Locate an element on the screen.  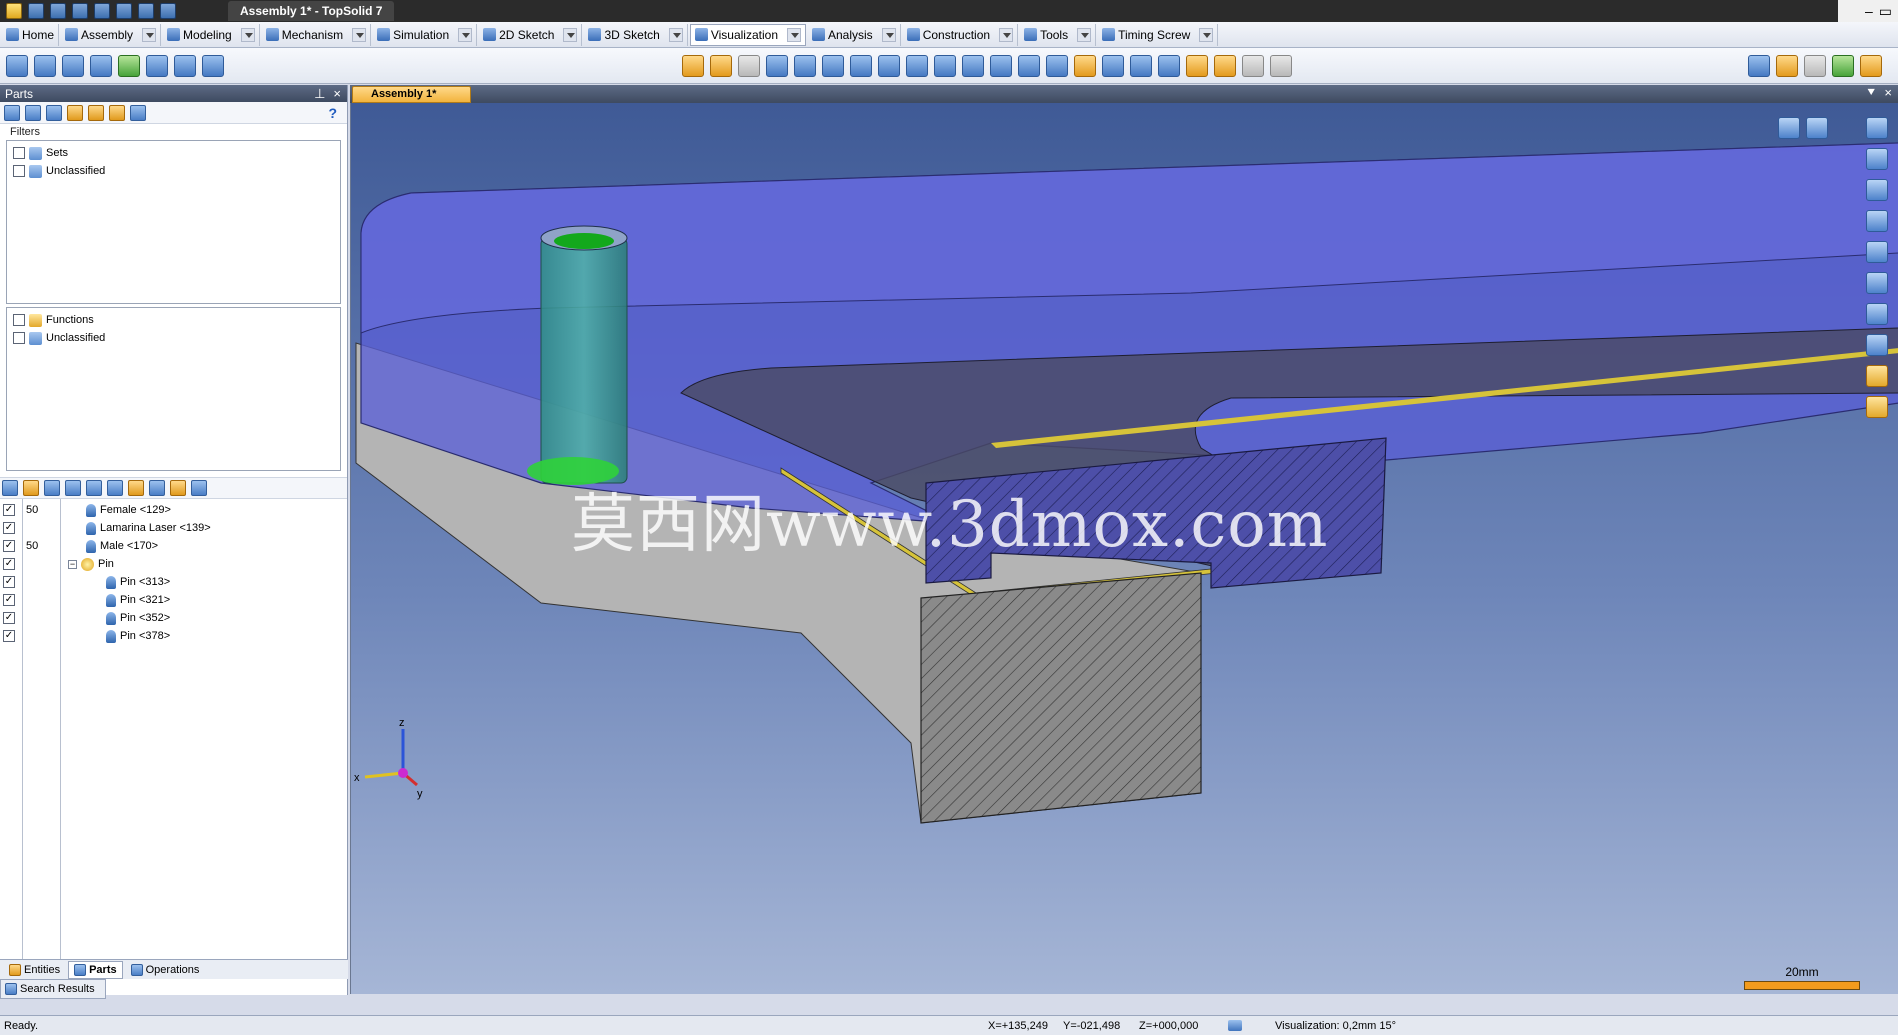
magnify-icon is located at coordinates (117, 112).